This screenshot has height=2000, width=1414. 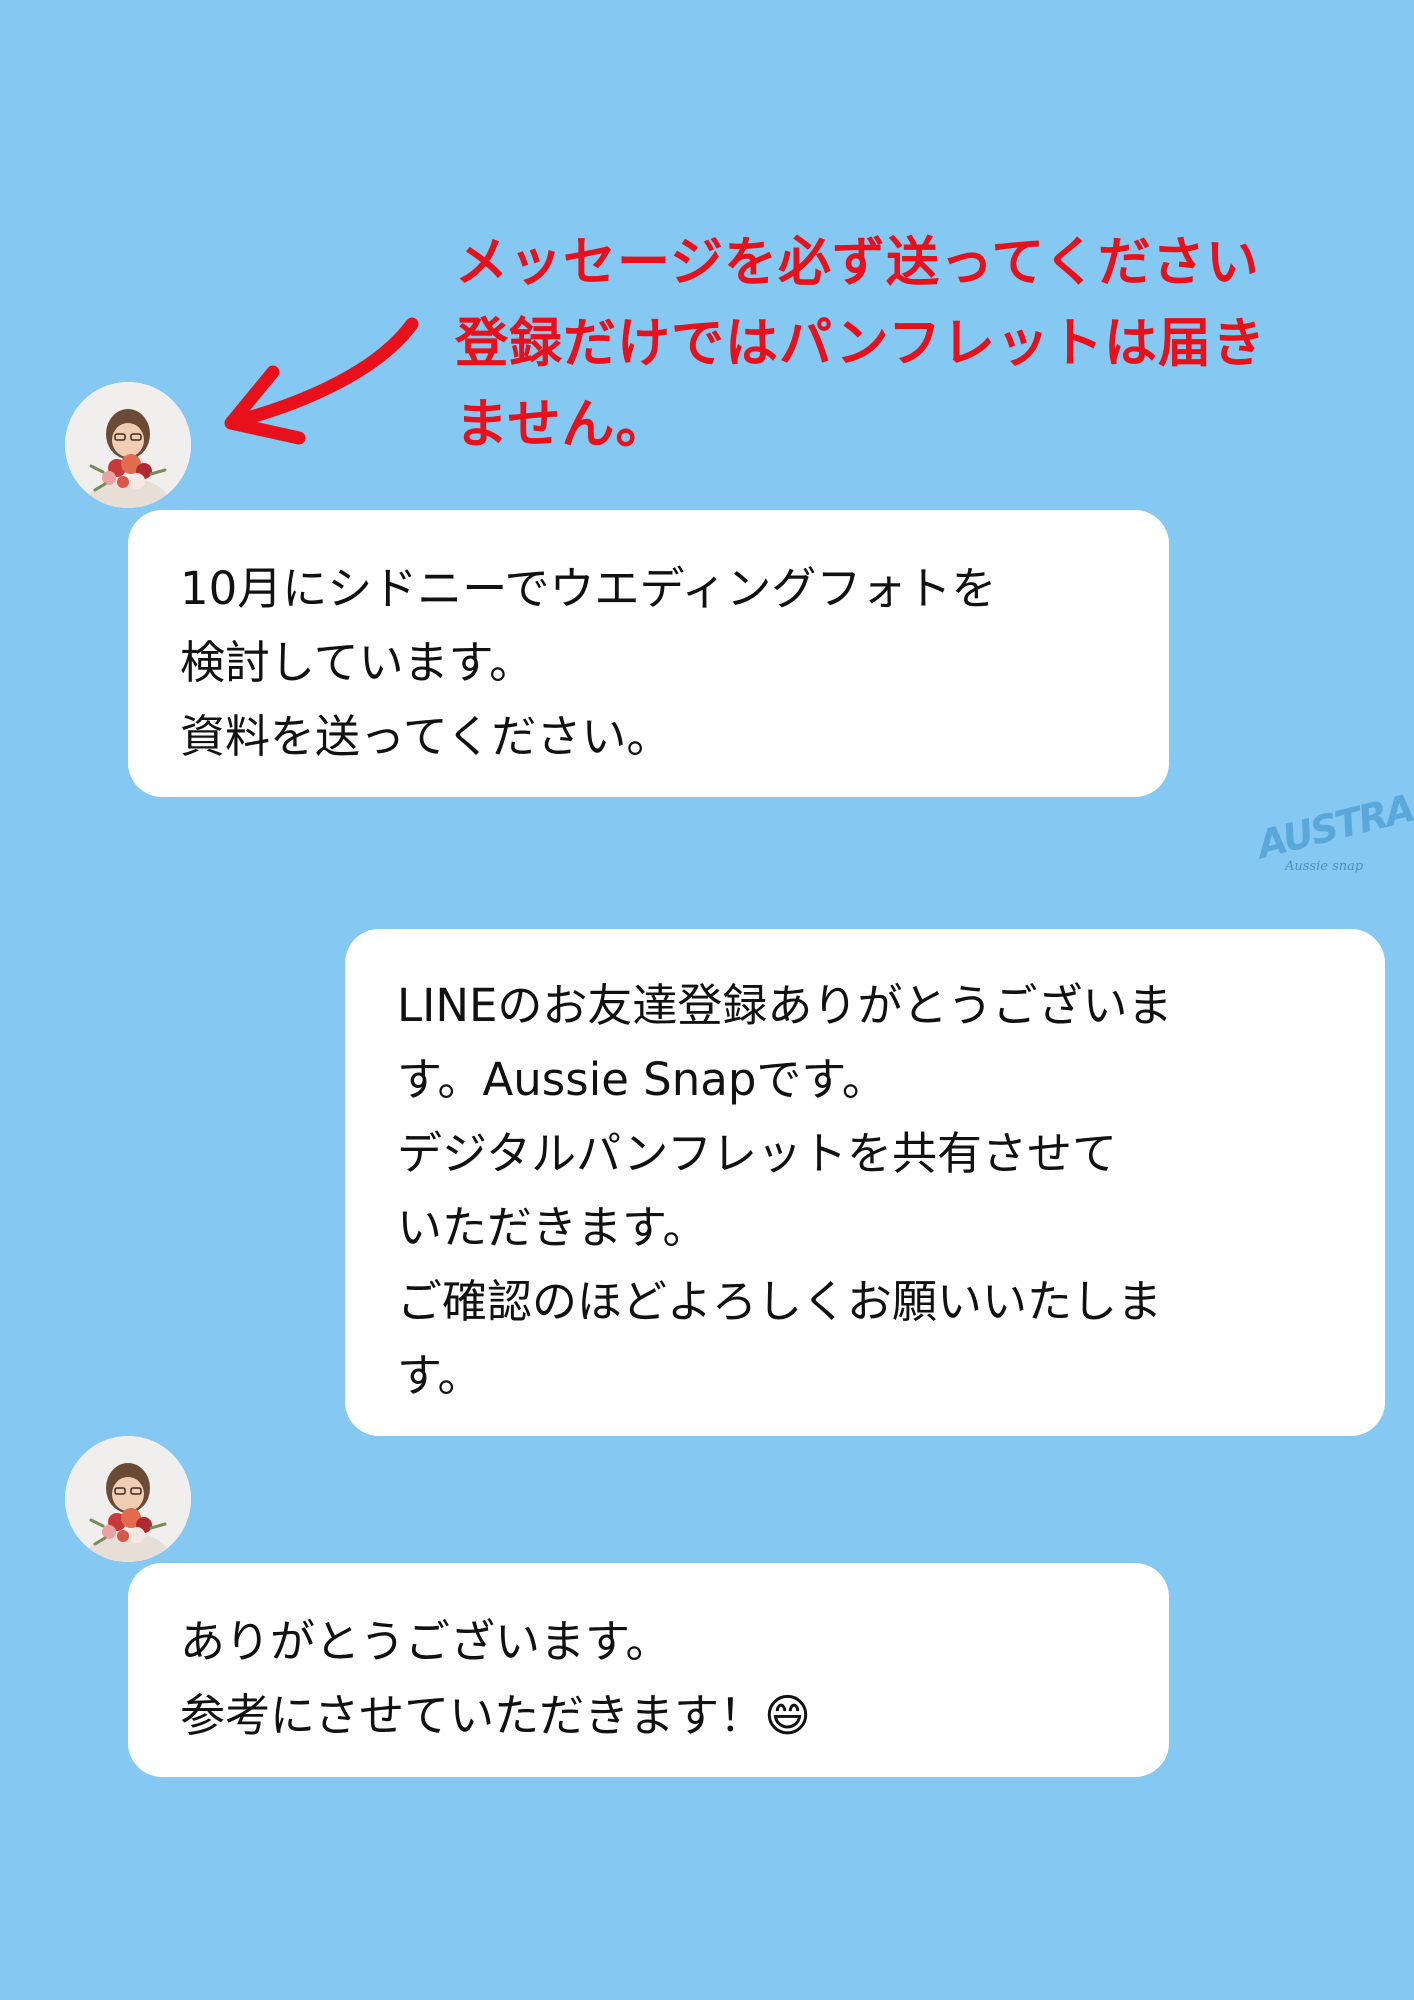 I want to click on message-line: す。, so click(x=440, y=1375).